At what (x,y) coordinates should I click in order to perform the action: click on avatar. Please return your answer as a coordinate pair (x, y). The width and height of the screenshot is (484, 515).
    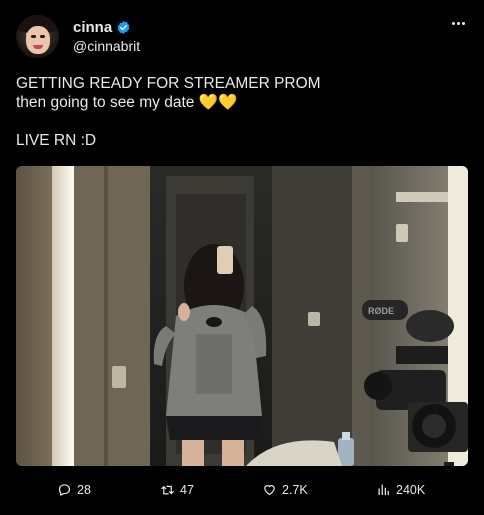
    Looking at the image, I should click on (37, 36).